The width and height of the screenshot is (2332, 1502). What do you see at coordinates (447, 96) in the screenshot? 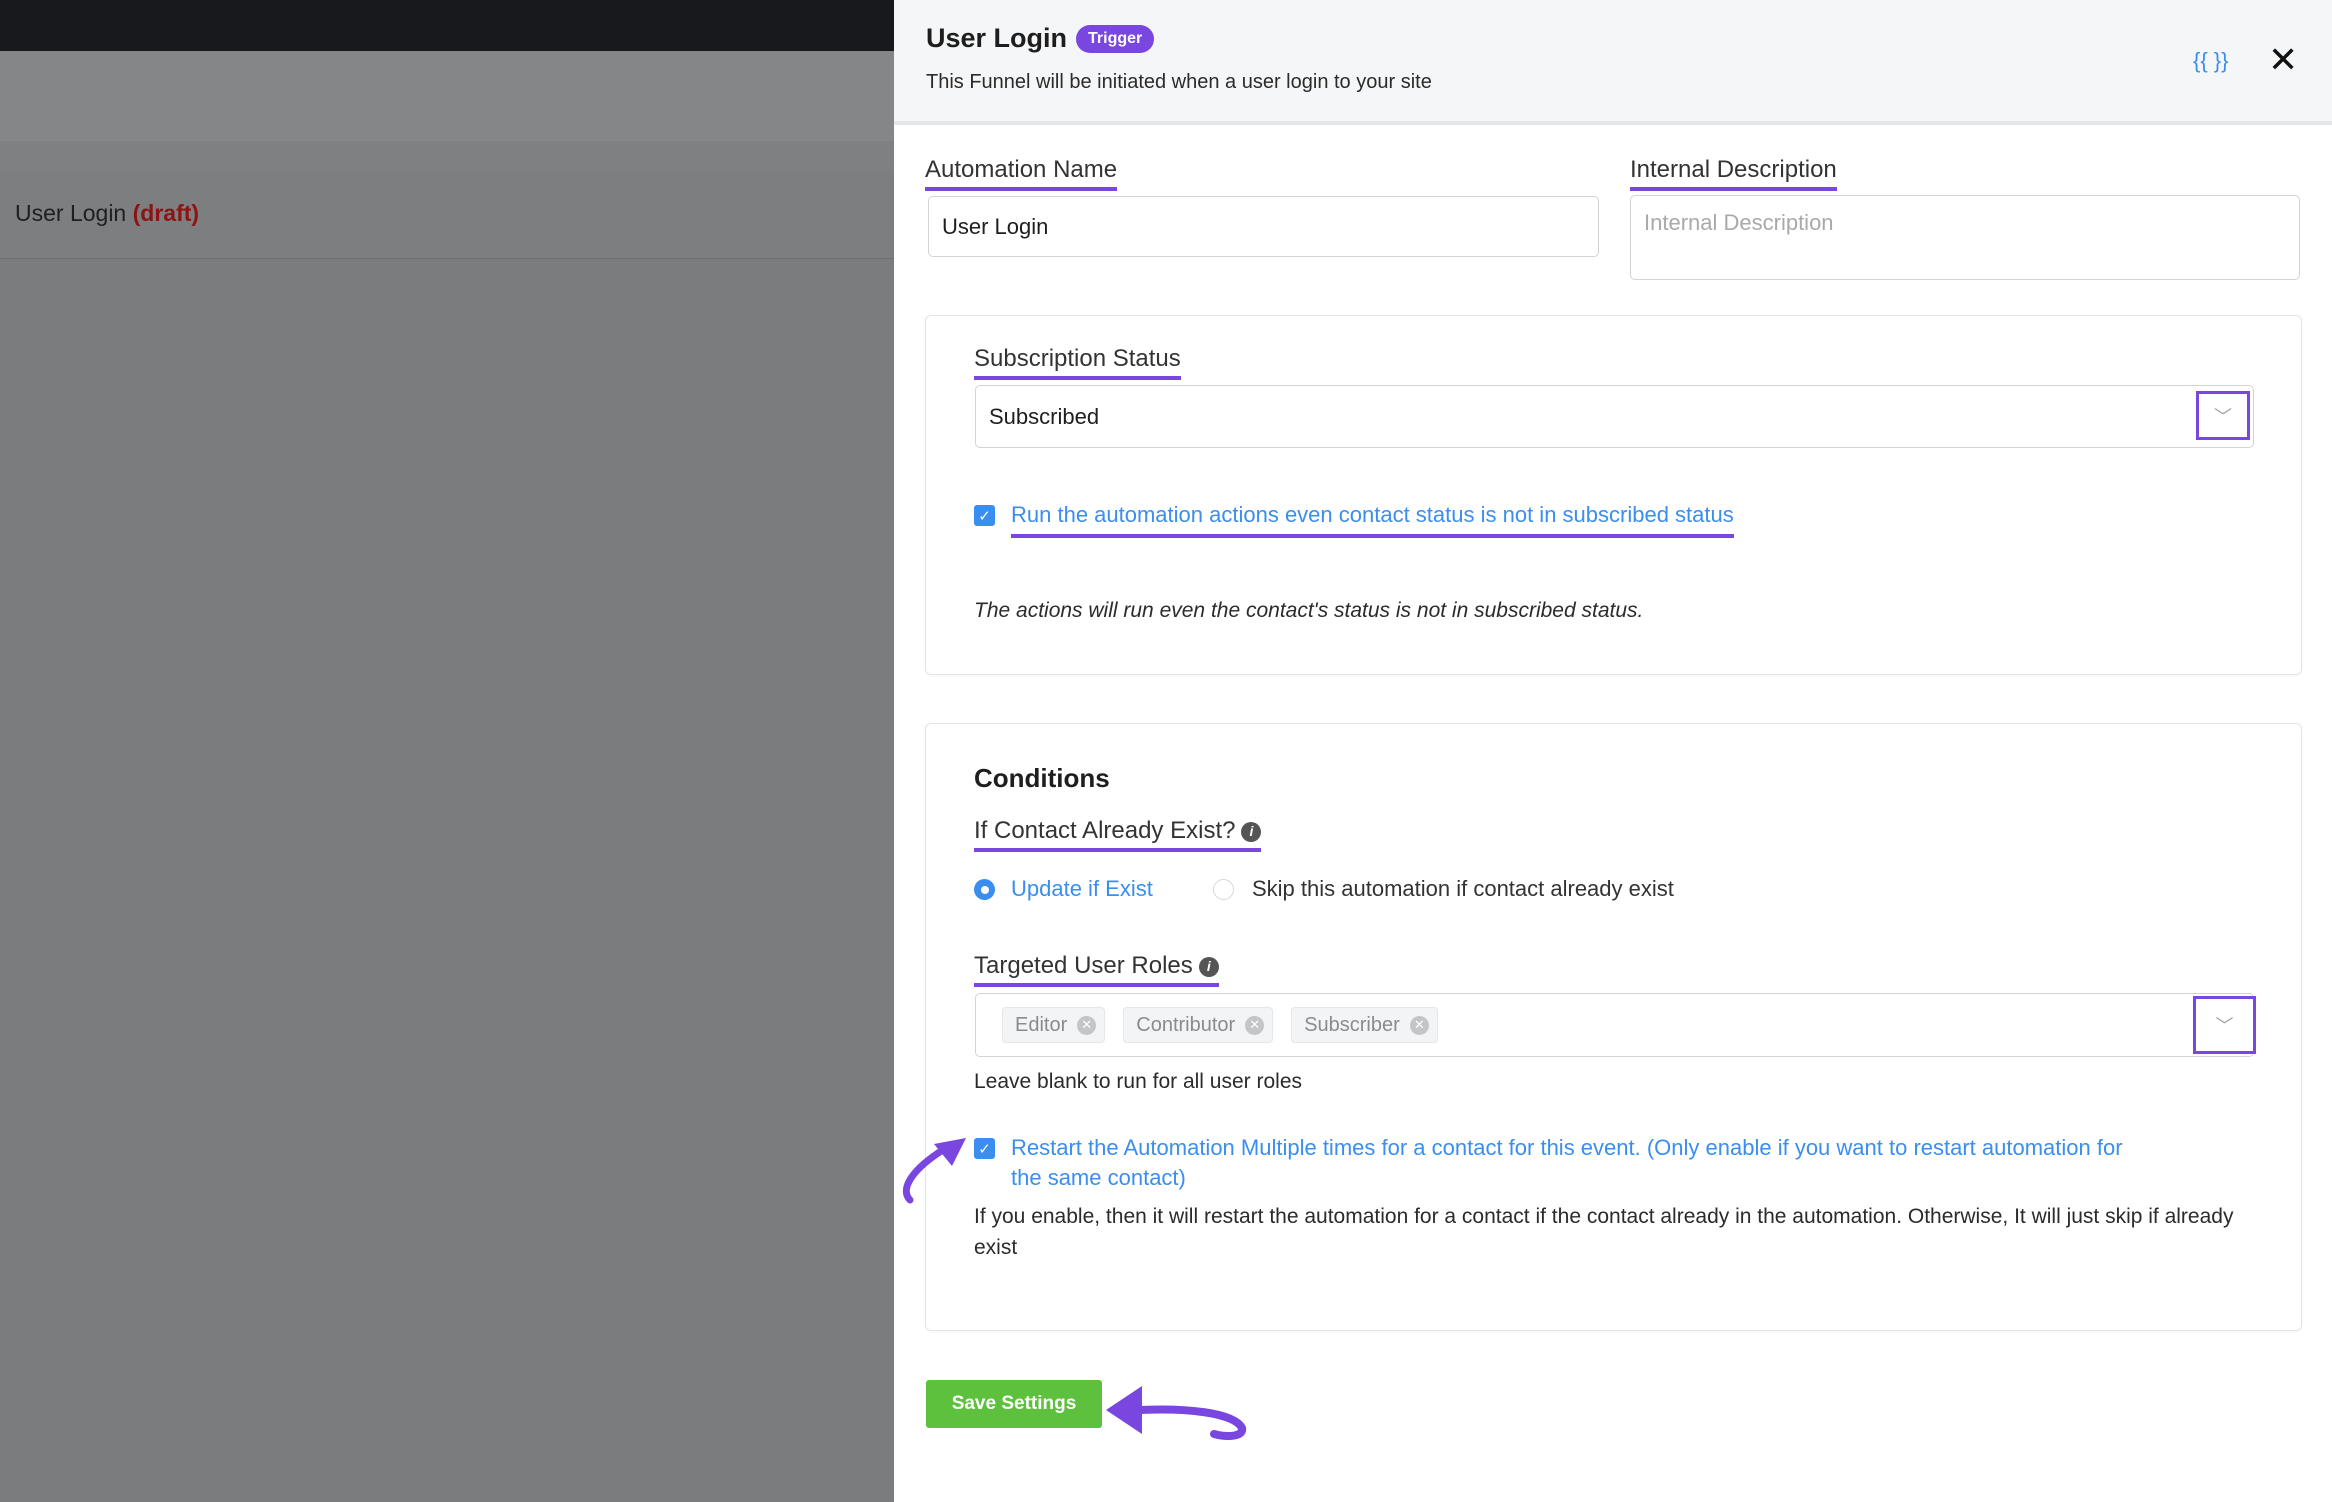
I see `background-header` at bounding box center [447, 96].